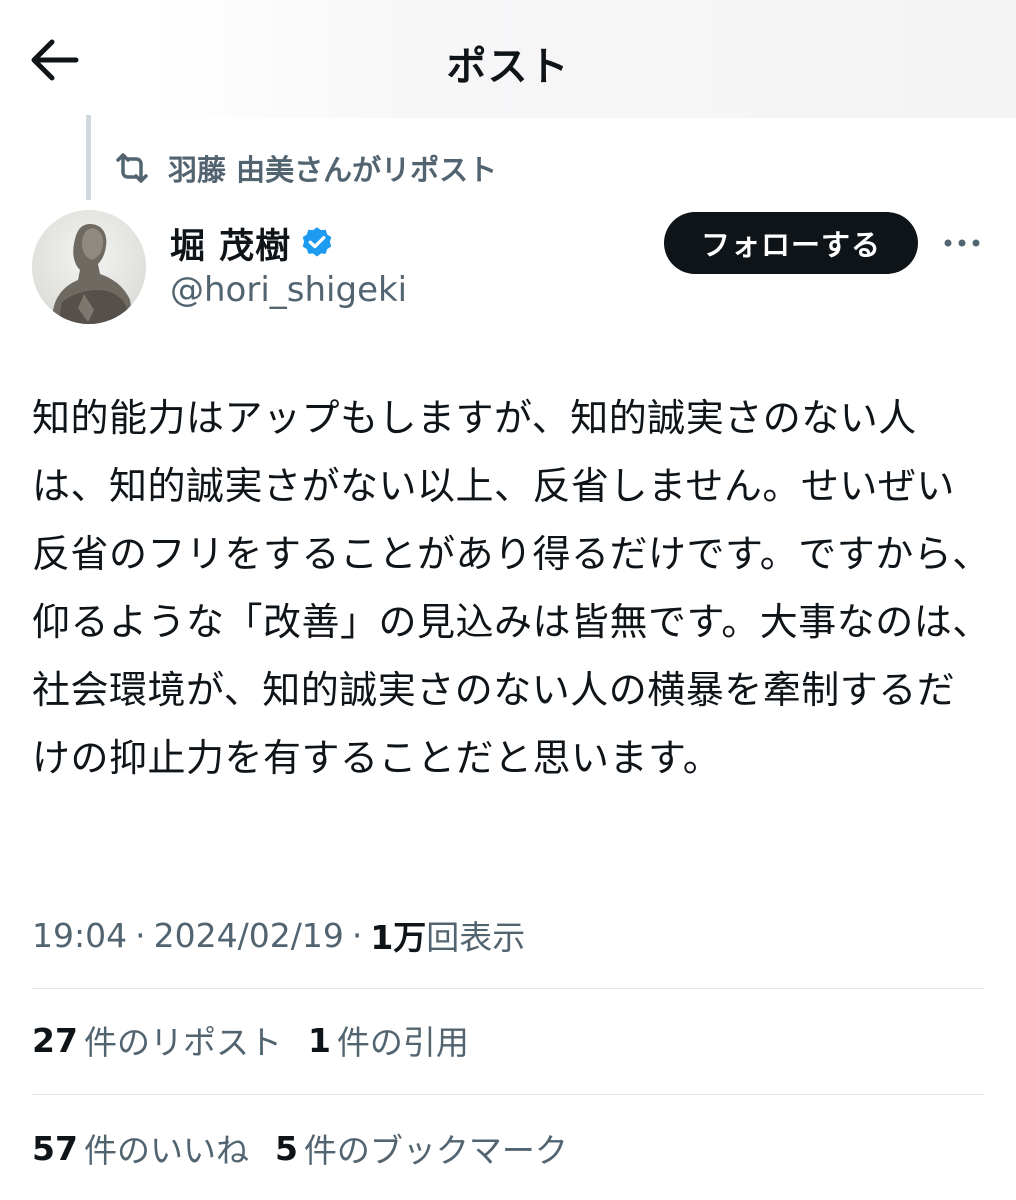 This screenshot has width=1016, height=1200. Describe the element at coordinates (230, 243) in the screenshot. I see `author-name: 堀 茂樹` at that location.